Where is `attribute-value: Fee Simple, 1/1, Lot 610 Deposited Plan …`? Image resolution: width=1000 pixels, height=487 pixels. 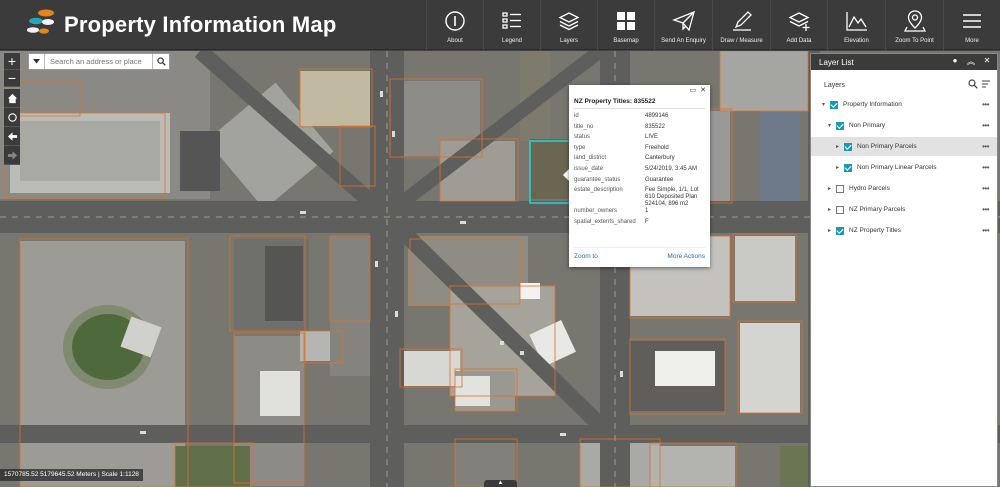
attribute-value: Fee Simple, 1/1, Lot 610 Deposited Plan … is located at coordinates (672, 197).